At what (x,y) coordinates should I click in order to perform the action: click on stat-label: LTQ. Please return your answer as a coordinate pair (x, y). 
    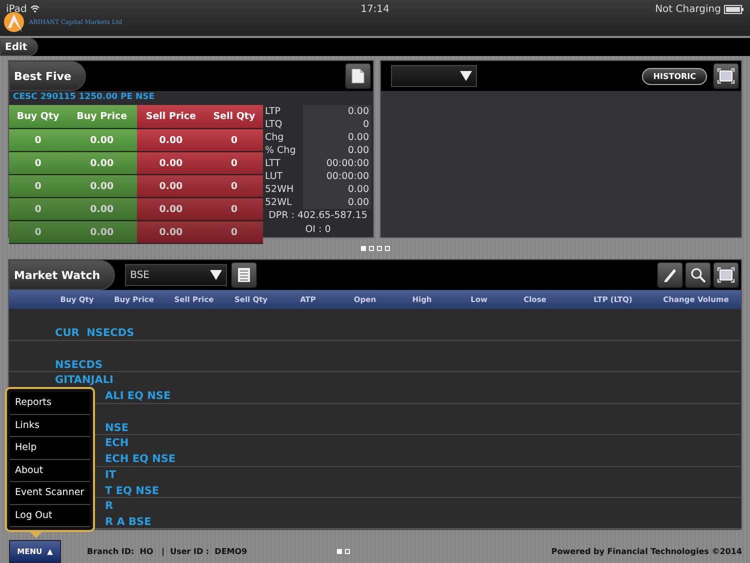
    Looking at the image, I should click on (274, 124).